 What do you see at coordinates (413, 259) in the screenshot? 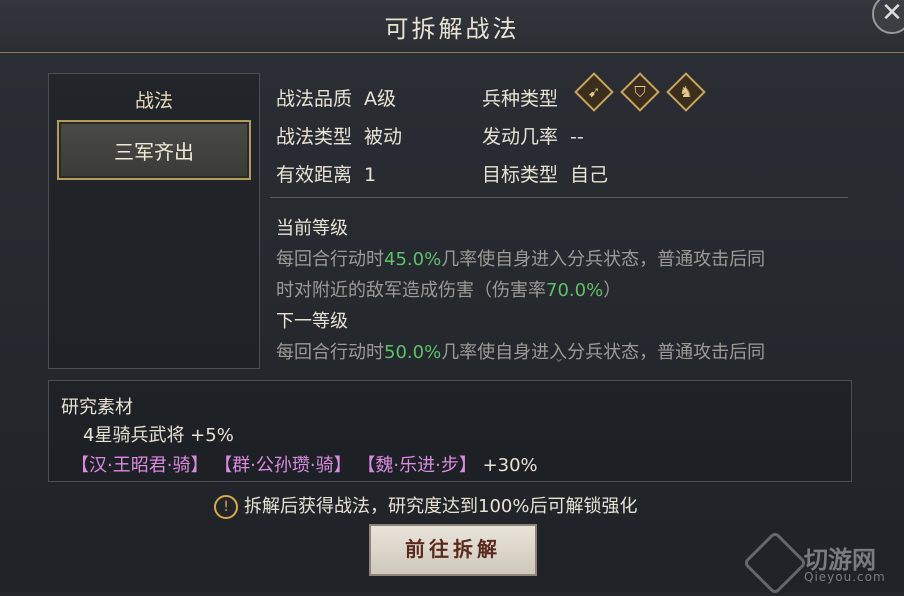
I see `current-rate: 45.0%` at bounding box center [413, 259].